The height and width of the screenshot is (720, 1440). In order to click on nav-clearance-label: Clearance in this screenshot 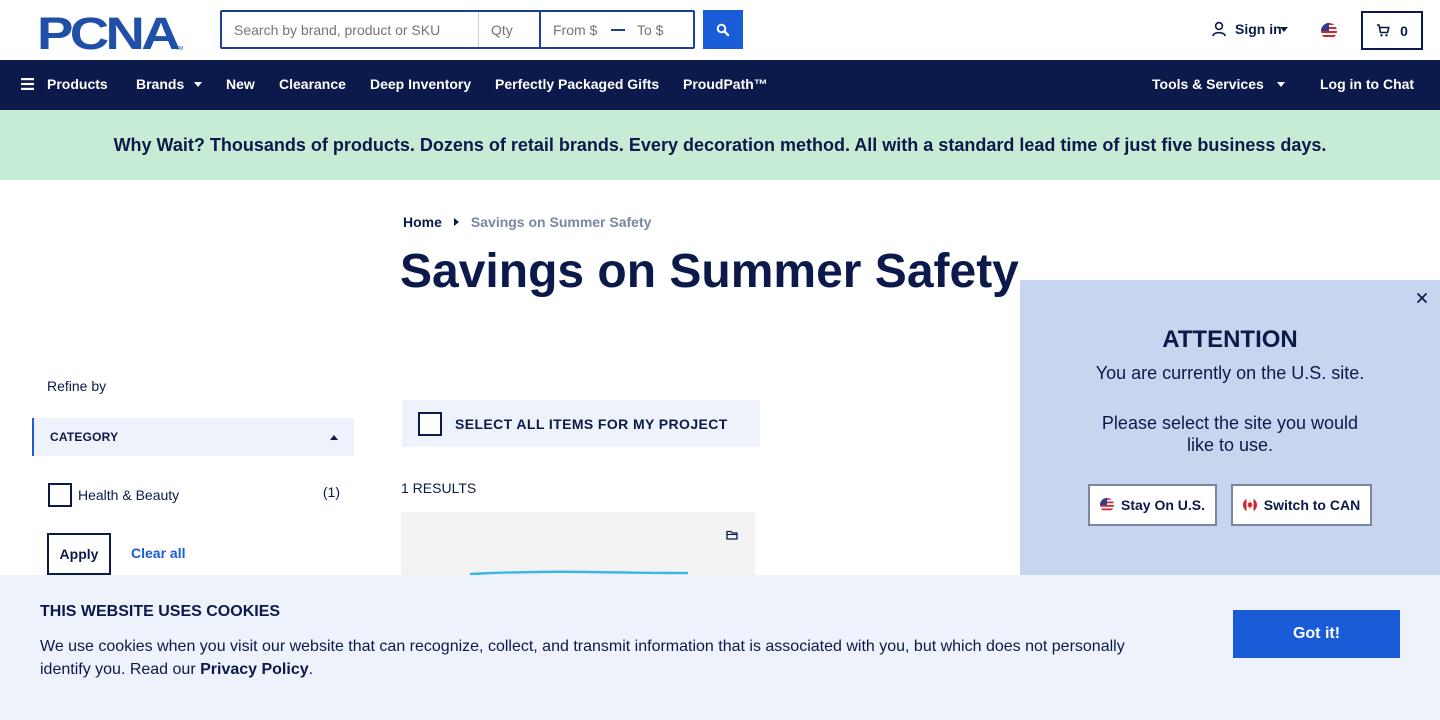, I will do `click(312, 84)`.